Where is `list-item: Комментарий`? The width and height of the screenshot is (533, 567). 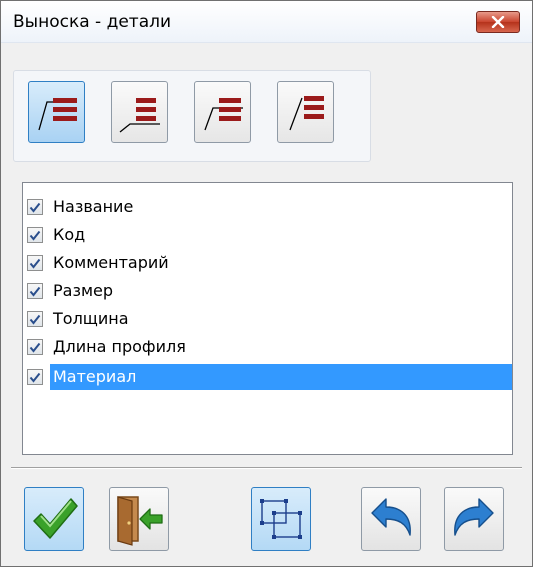
list-item: Комментарий is located at coordinates (269, 263).